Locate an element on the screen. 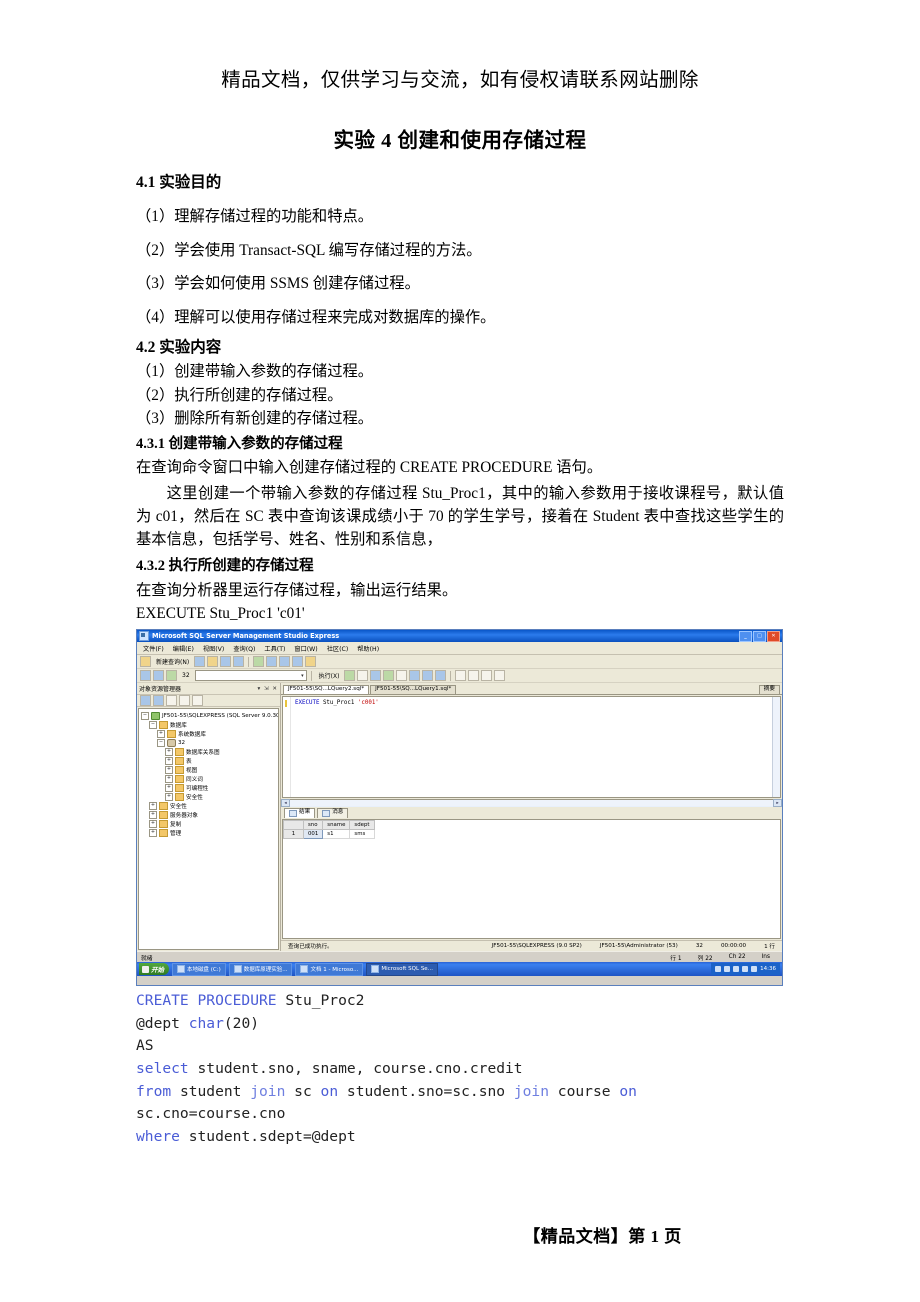  indent-icon is located at coordinates (487, 676).